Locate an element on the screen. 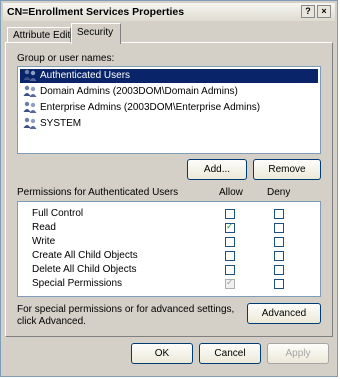  special-permissions-text: click Advanced. is located at coordinates (51, 321).